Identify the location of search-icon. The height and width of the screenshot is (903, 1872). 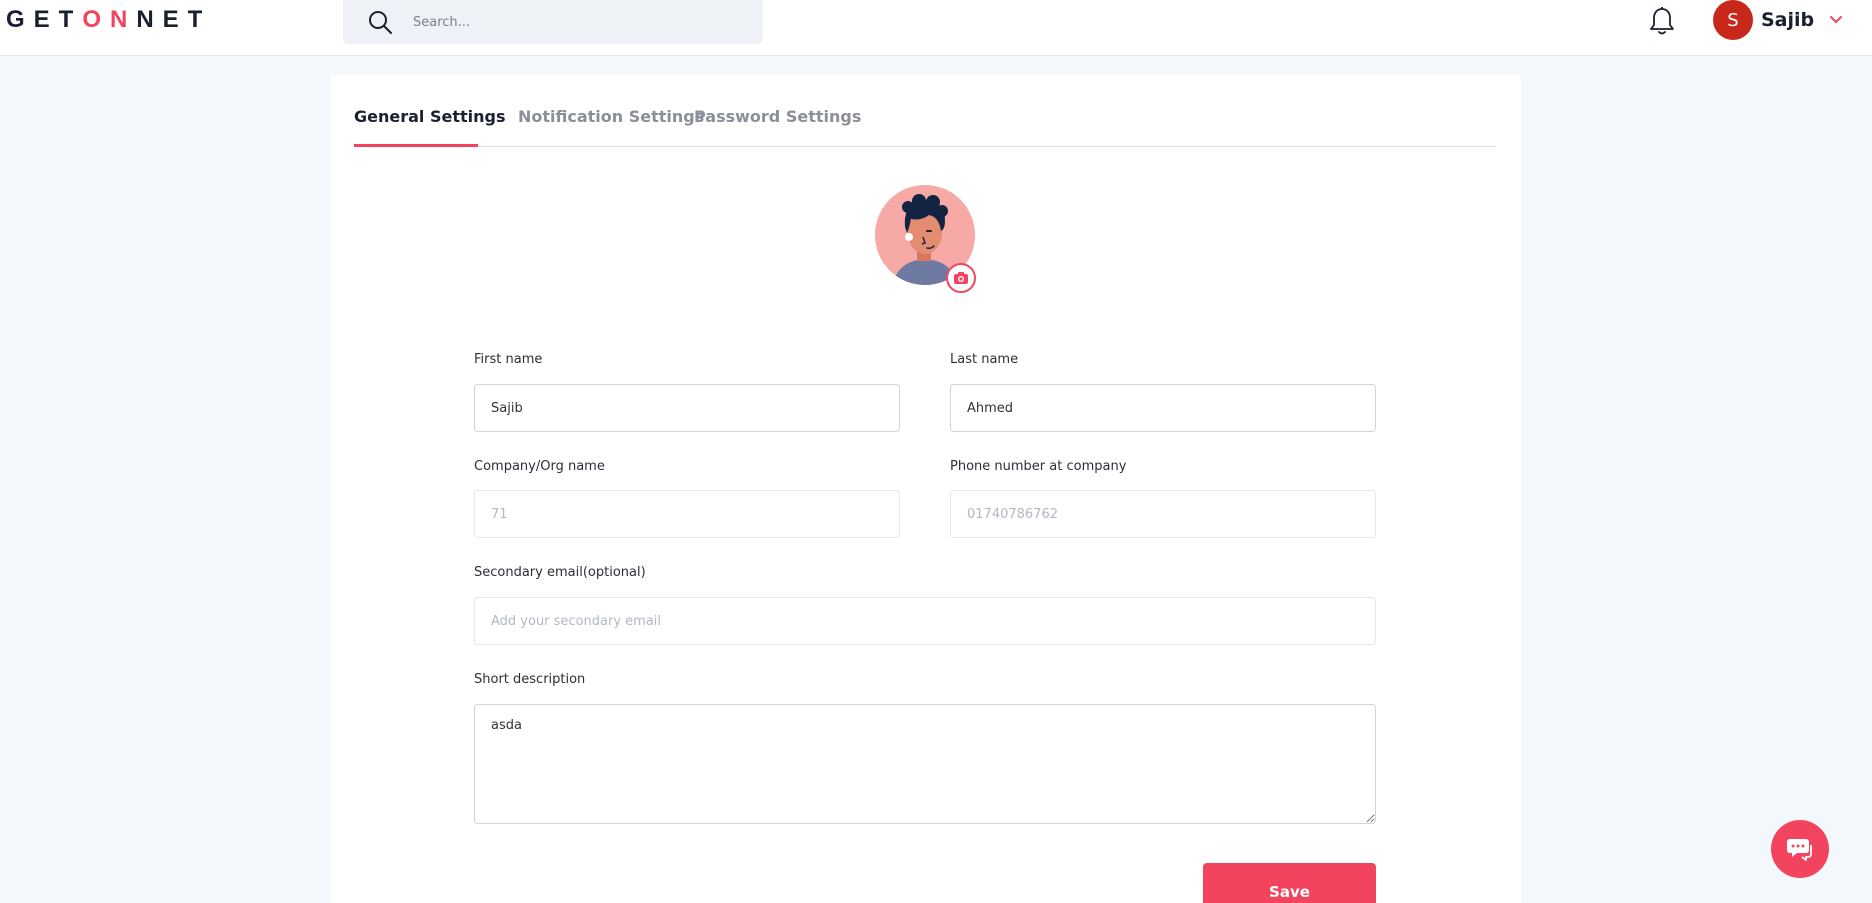
(380, 22).